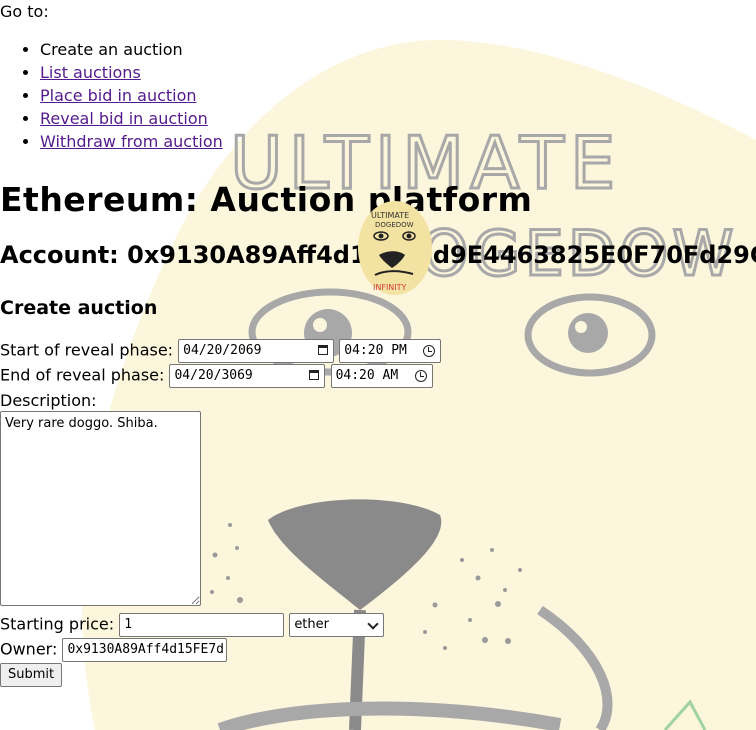 The image size is (756, 730). What do you see at coordinates (59, 255) in the screenshot?
I see `account-label: Account:` at bounding box center [59, 255].